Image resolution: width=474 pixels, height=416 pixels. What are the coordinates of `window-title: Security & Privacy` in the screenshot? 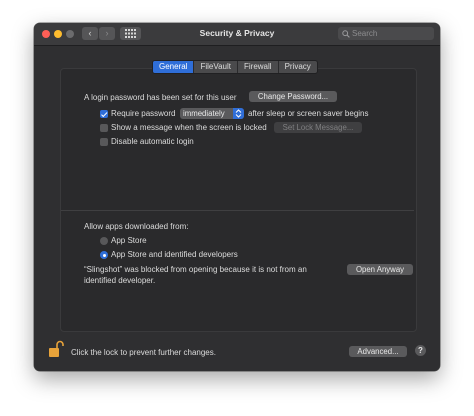 It's located at (237, 33).